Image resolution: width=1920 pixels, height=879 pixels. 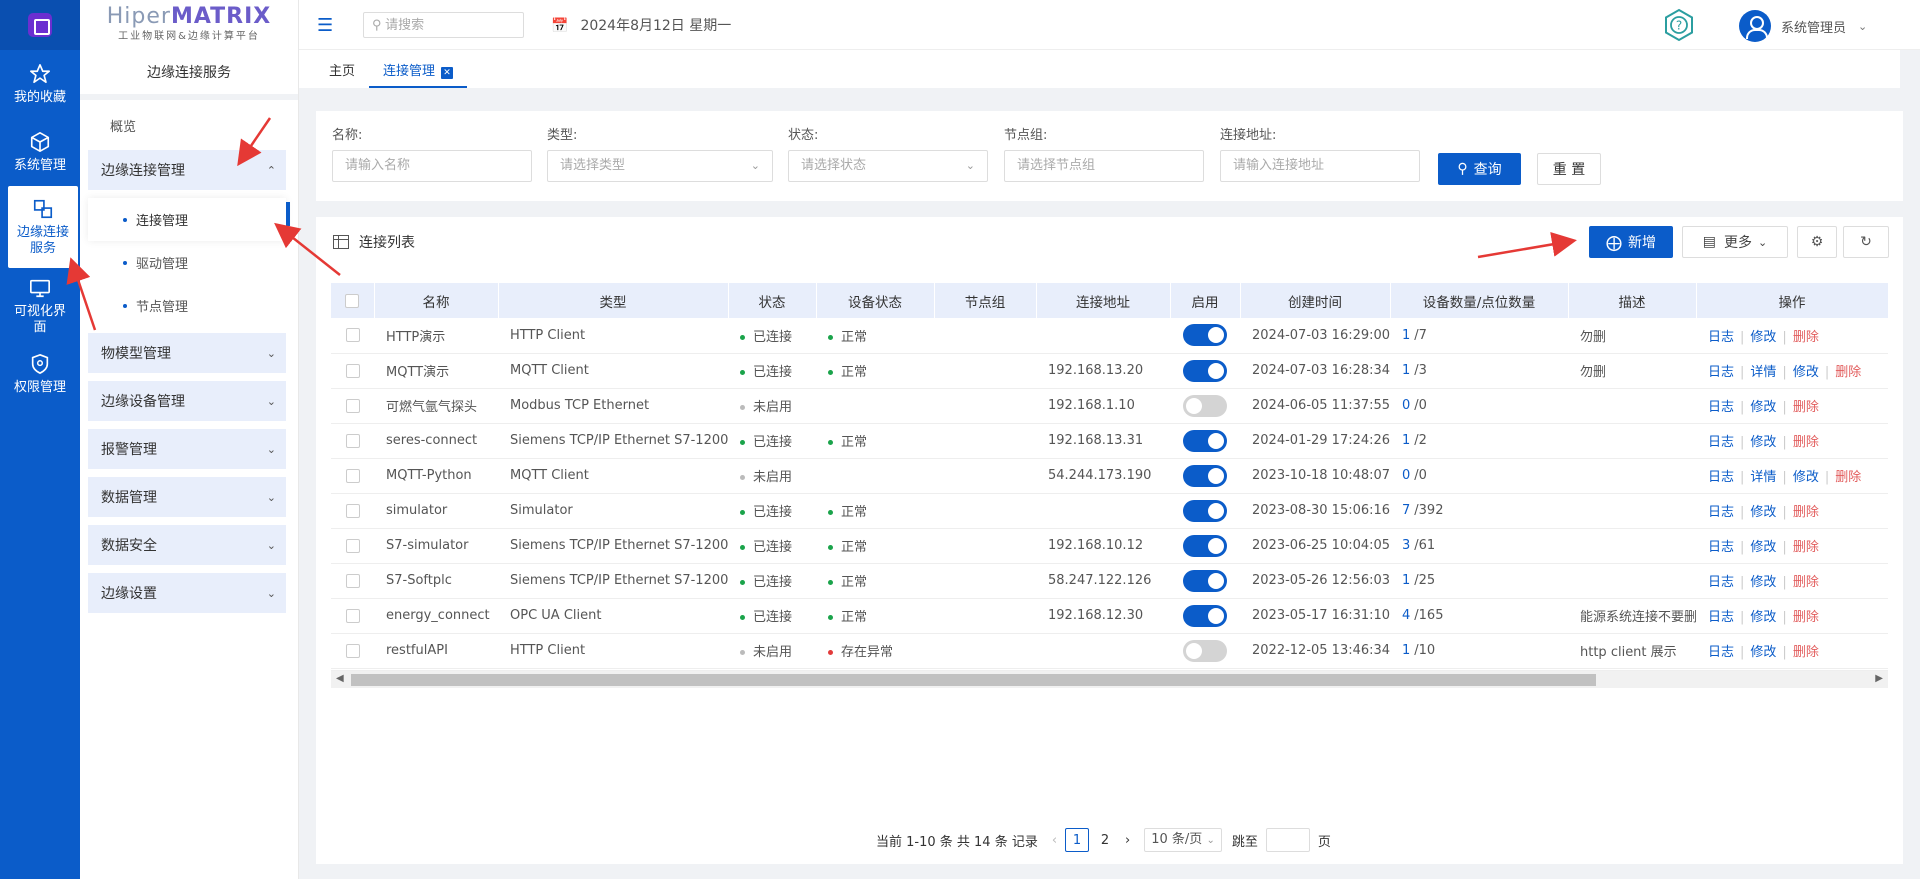 I want to click on sidebar-group-edge-device: 边缘设备管理 ⌄, so click(x=187, y=401).